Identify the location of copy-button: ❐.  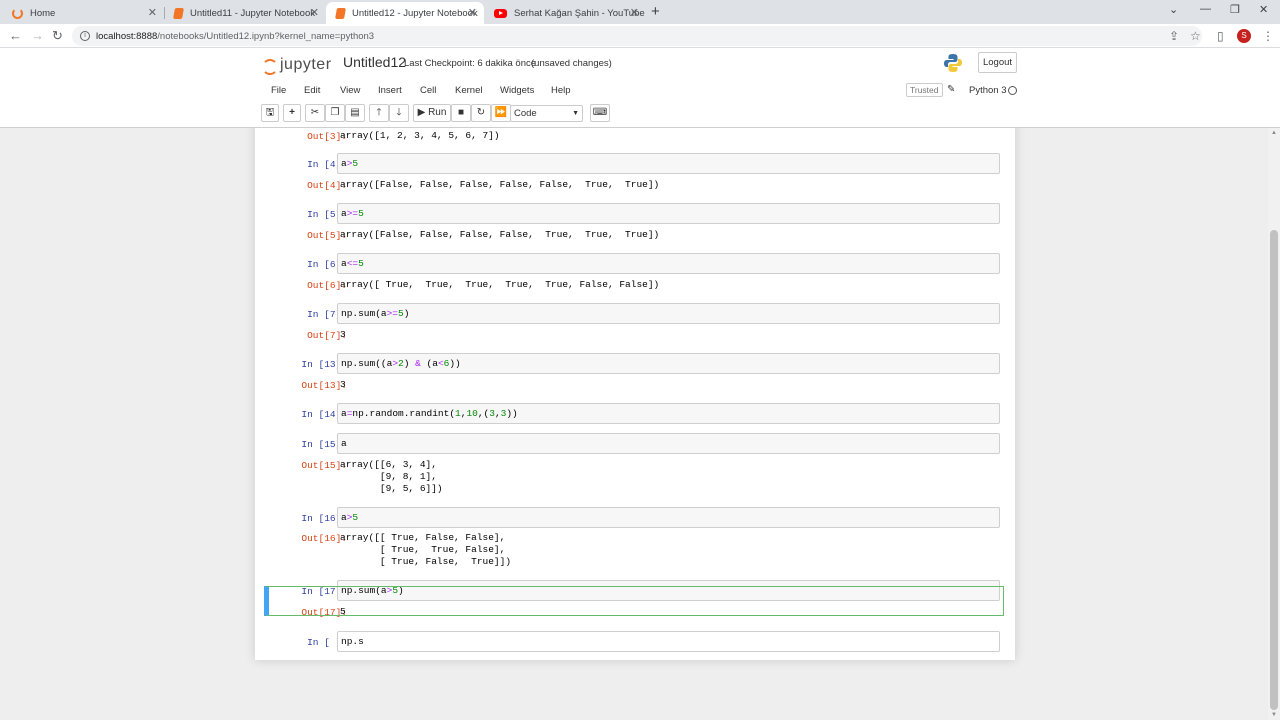
(335, 113).